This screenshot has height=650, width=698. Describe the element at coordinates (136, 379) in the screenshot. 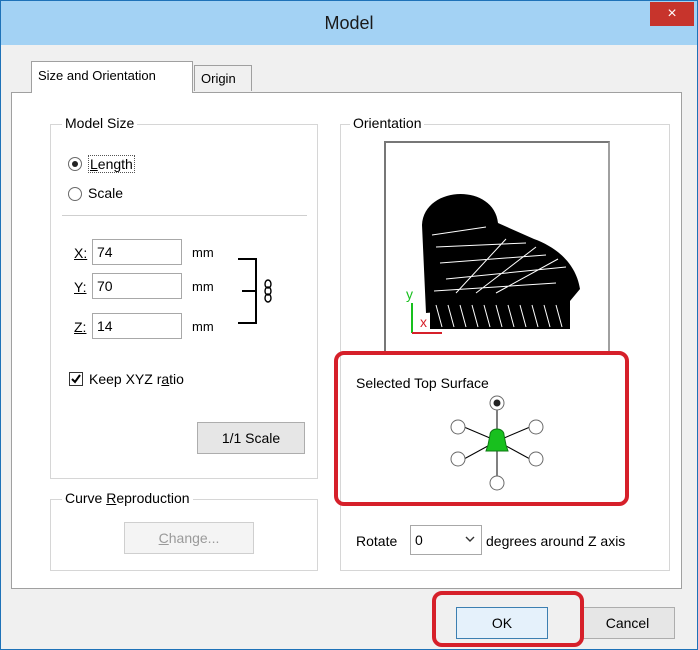

I see `keep-ratio-label: Keep XYZ ratio` at that location.